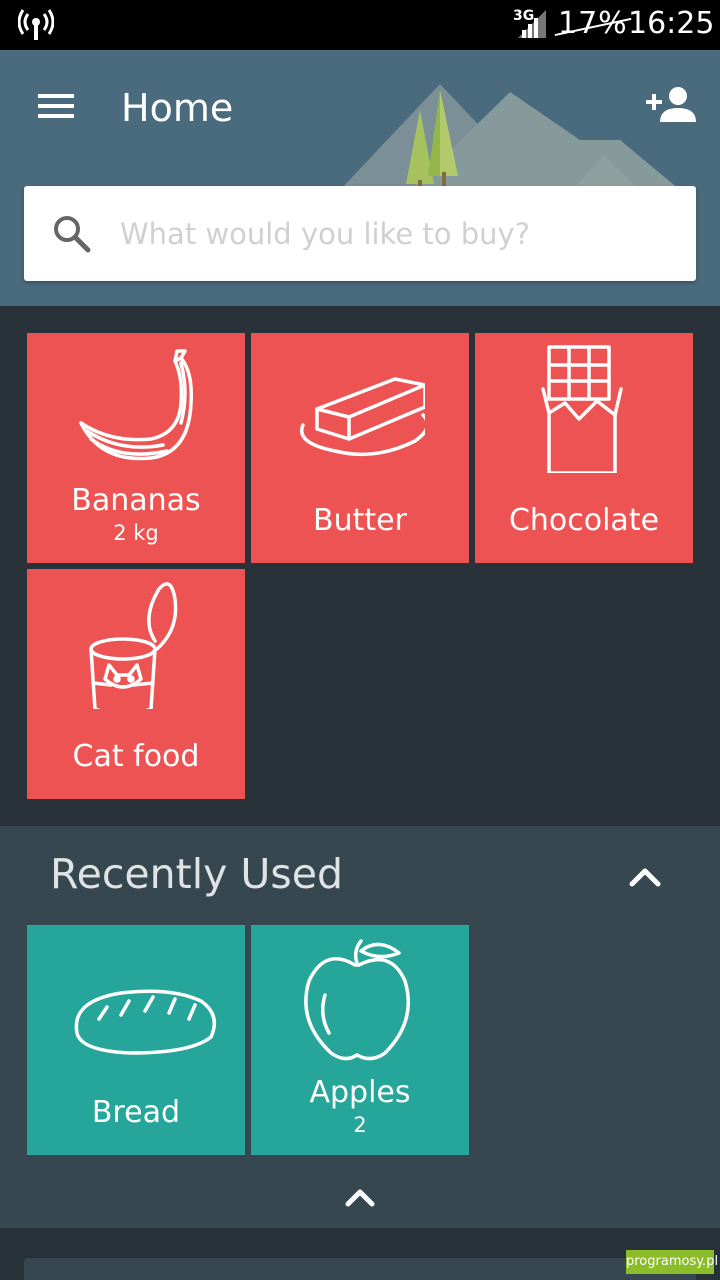 This screenshot has height=1280, width=720. Describe the element at coordinates (197, 874) in the screenshot. I see `section-title: Recently Used` at that location.